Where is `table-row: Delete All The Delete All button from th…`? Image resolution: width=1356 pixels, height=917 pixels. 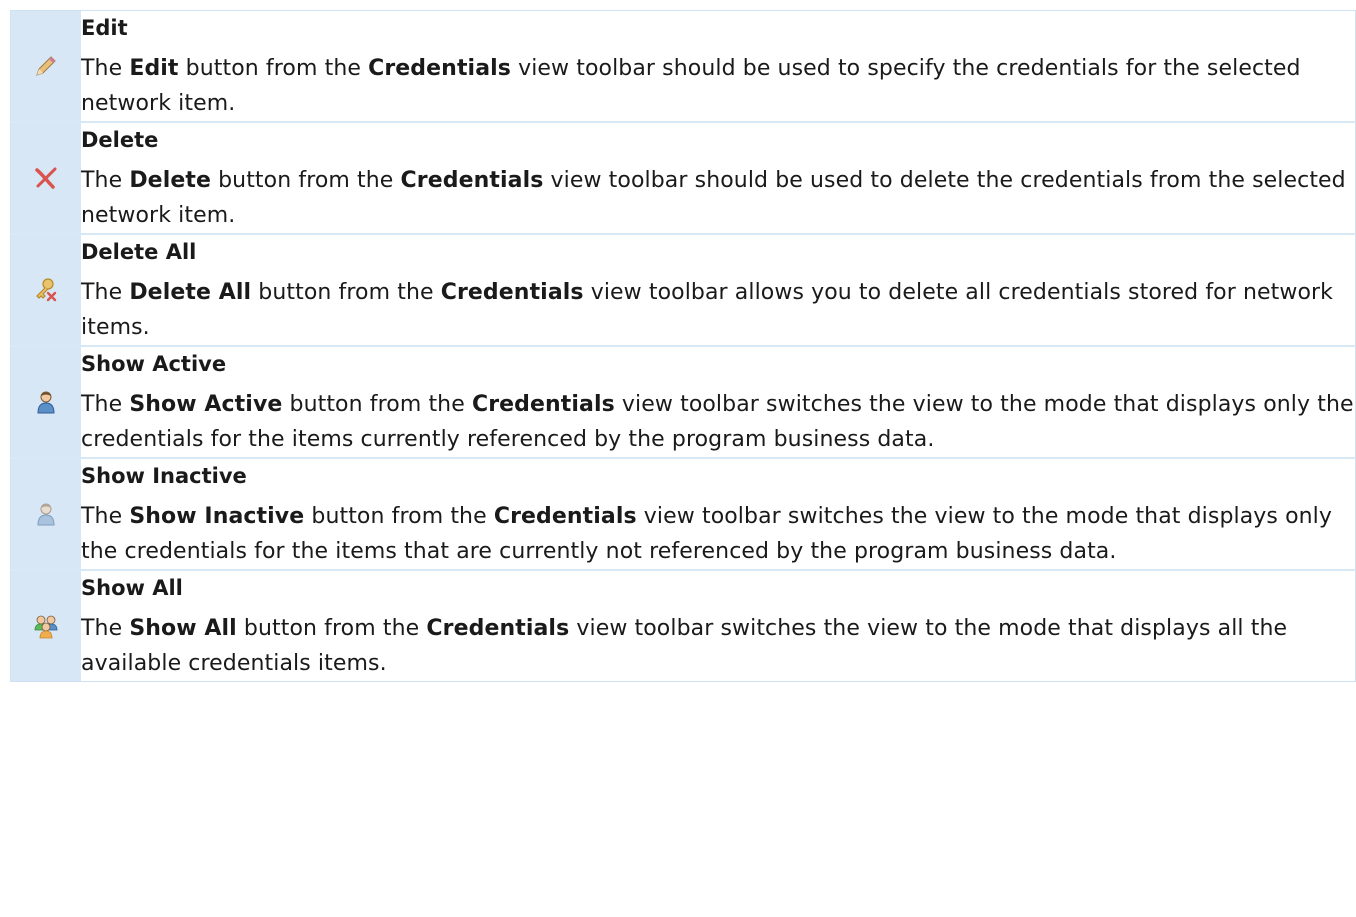
table-row: Delete All The Delete All button from th… is located at coordinates (683, 289).